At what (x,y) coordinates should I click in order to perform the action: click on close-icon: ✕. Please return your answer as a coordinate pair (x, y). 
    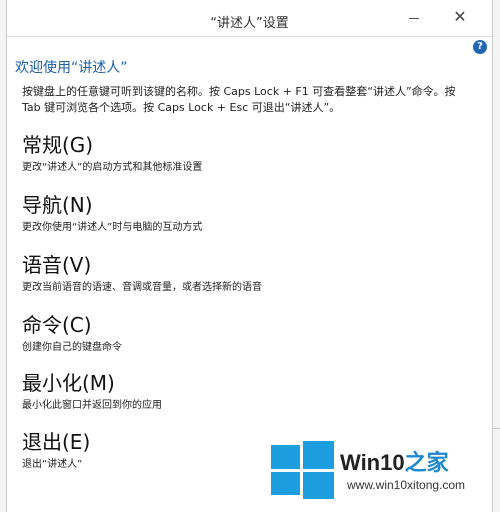
    Looking at the image, I should click on (460, 16).